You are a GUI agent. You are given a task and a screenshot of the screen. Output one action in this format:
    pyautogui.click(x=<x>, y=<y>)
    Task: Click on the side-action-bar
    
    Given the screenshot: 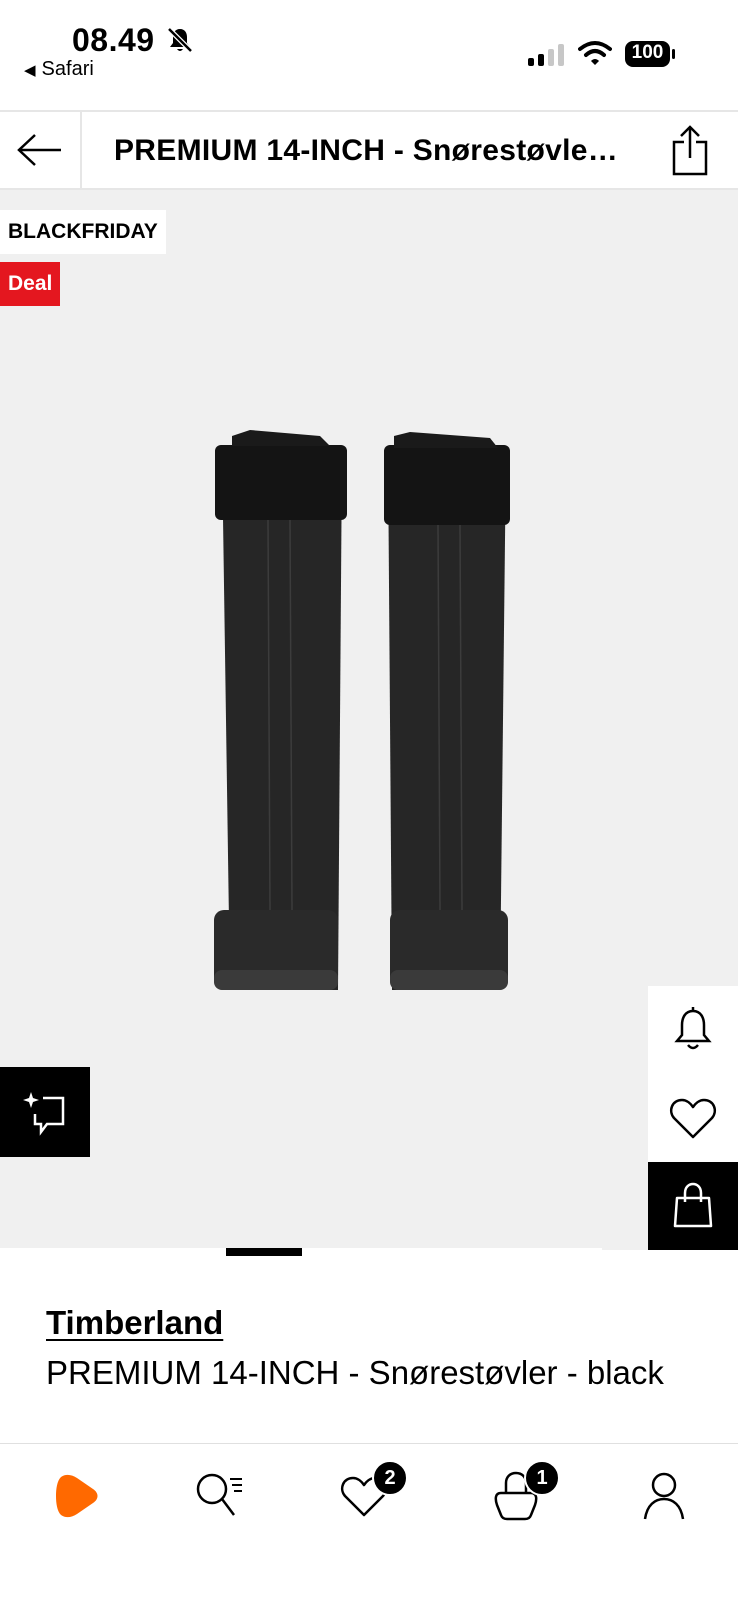 What is the action you would take?
    pyautogui.click(x=693, y=1118)
    